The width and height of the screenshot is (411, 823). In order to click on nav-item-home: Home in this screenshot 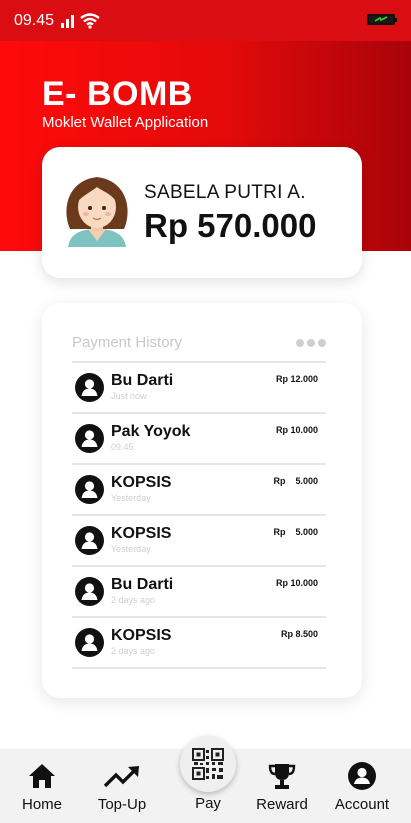, I will do `click(42, 786)`.